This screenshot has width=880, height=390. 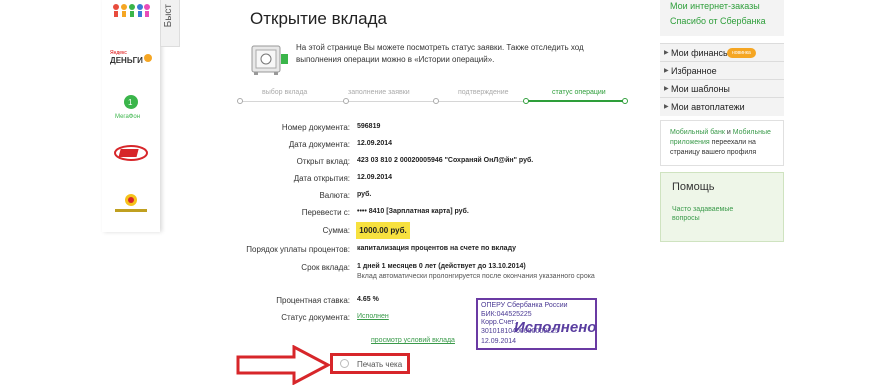 What do you see at coordinates (131, 205) in the screenshot?
I see `yellow-brand-logo` at bounding box center [131, 205].